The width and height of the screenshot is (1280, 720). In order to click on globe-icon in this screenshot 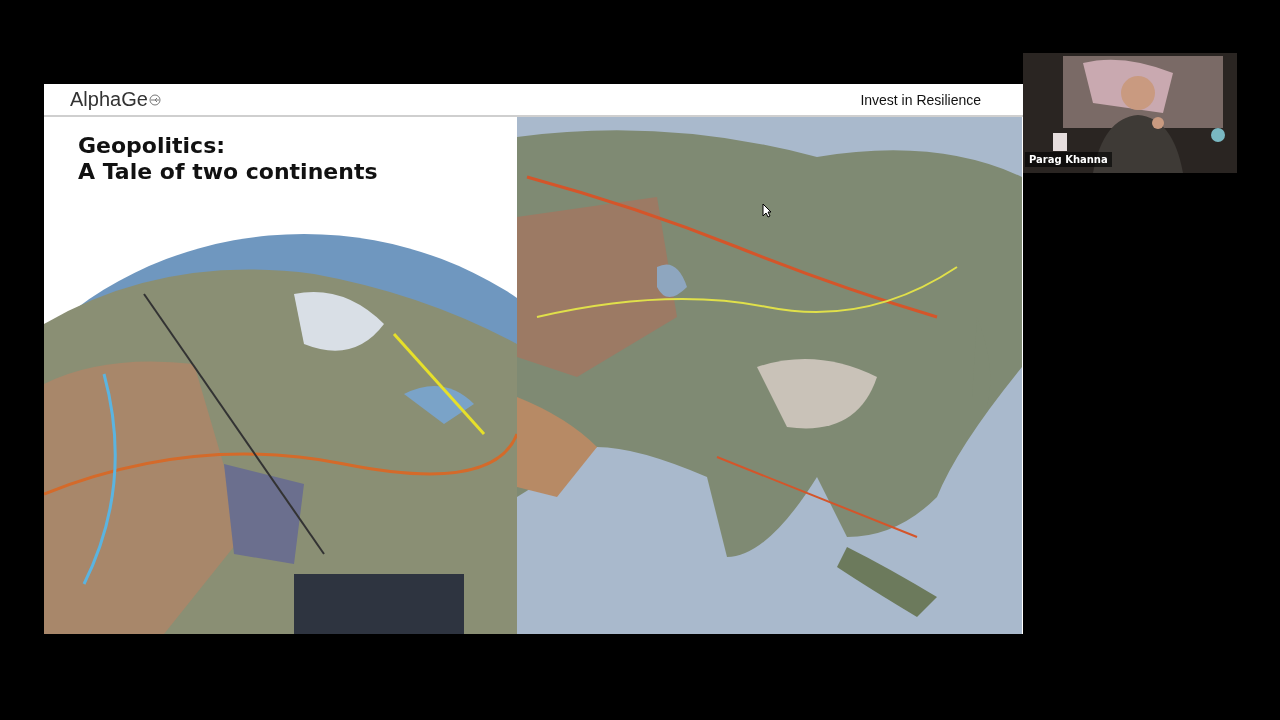, I will do `click(154, 99)`.